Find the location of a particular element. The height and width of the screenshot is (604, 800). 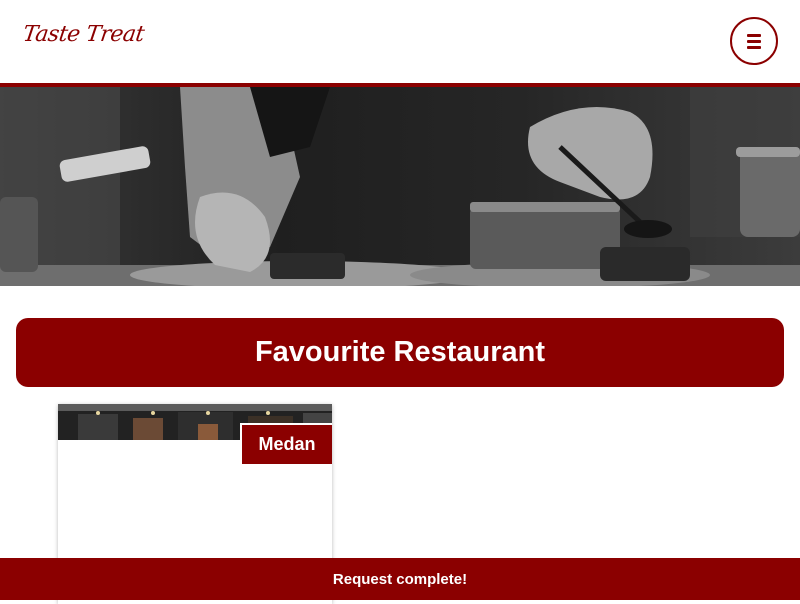

menu-button is located at coordinates (754, 41).